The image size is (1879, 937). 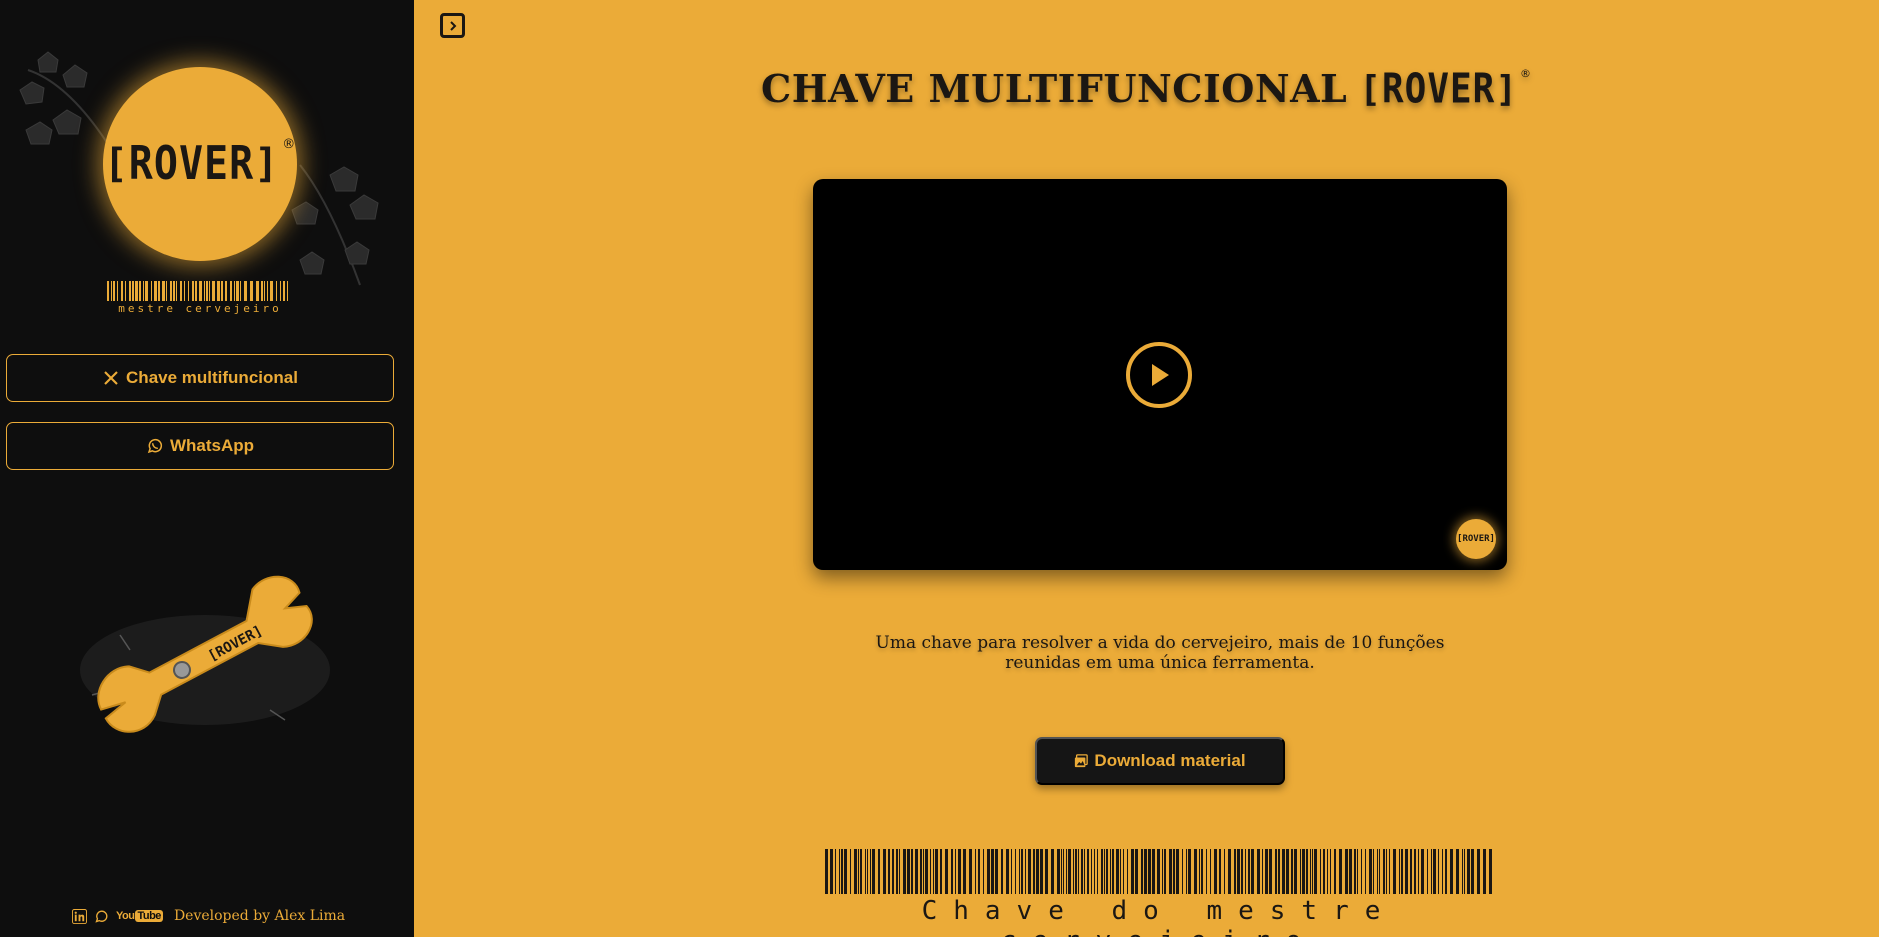 What do you see at coordinates (259, 916) in the screenshot?
I see `developer-credit: Developed by Alex Lima` at bounding box center [259, 916].